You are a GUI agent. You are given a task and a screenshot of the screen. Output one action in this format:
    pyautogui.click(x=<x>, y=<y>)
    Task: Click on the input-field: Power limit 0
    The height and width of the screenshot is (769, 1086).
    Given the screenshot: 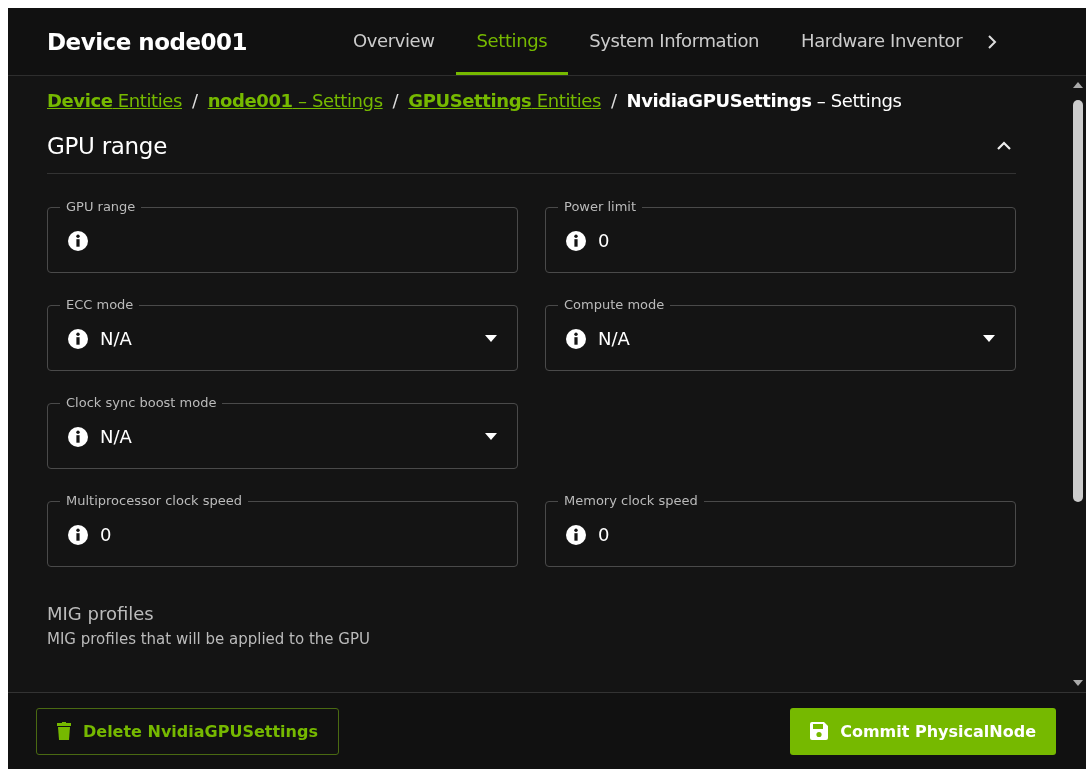 What is the action you would take?
    pyautogui.click(x=780, y=236)
    